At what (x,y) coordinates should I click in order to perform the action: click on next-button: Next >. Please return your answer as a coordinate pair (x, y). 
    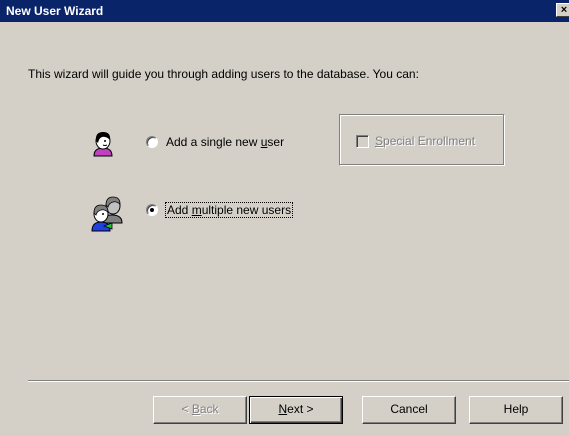
    Looking at the image, I should click on (296, 410).